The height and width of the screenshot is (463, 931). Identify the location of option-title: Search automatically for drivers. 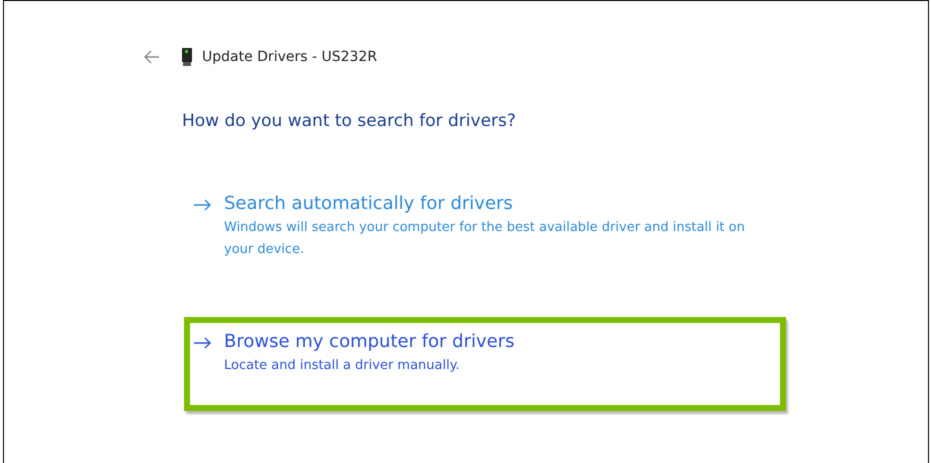
(369, 204).